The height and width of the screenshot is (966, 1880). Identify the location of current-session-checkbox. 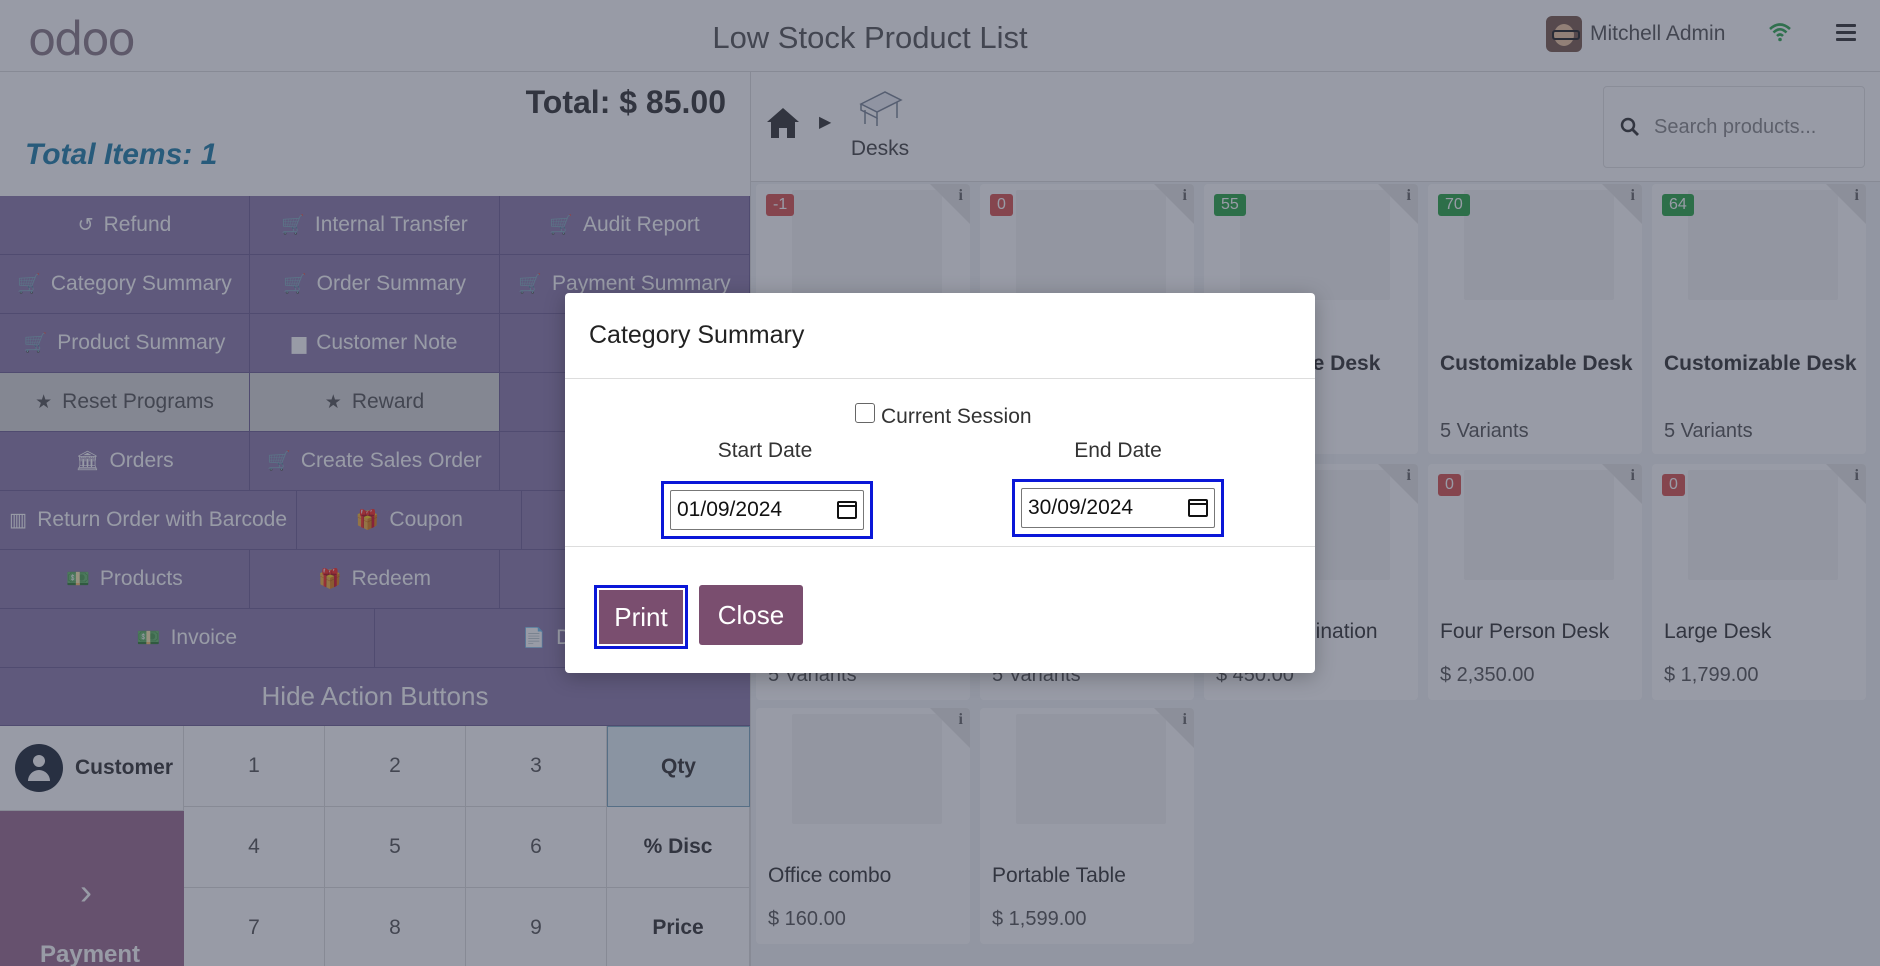
(865, 413).